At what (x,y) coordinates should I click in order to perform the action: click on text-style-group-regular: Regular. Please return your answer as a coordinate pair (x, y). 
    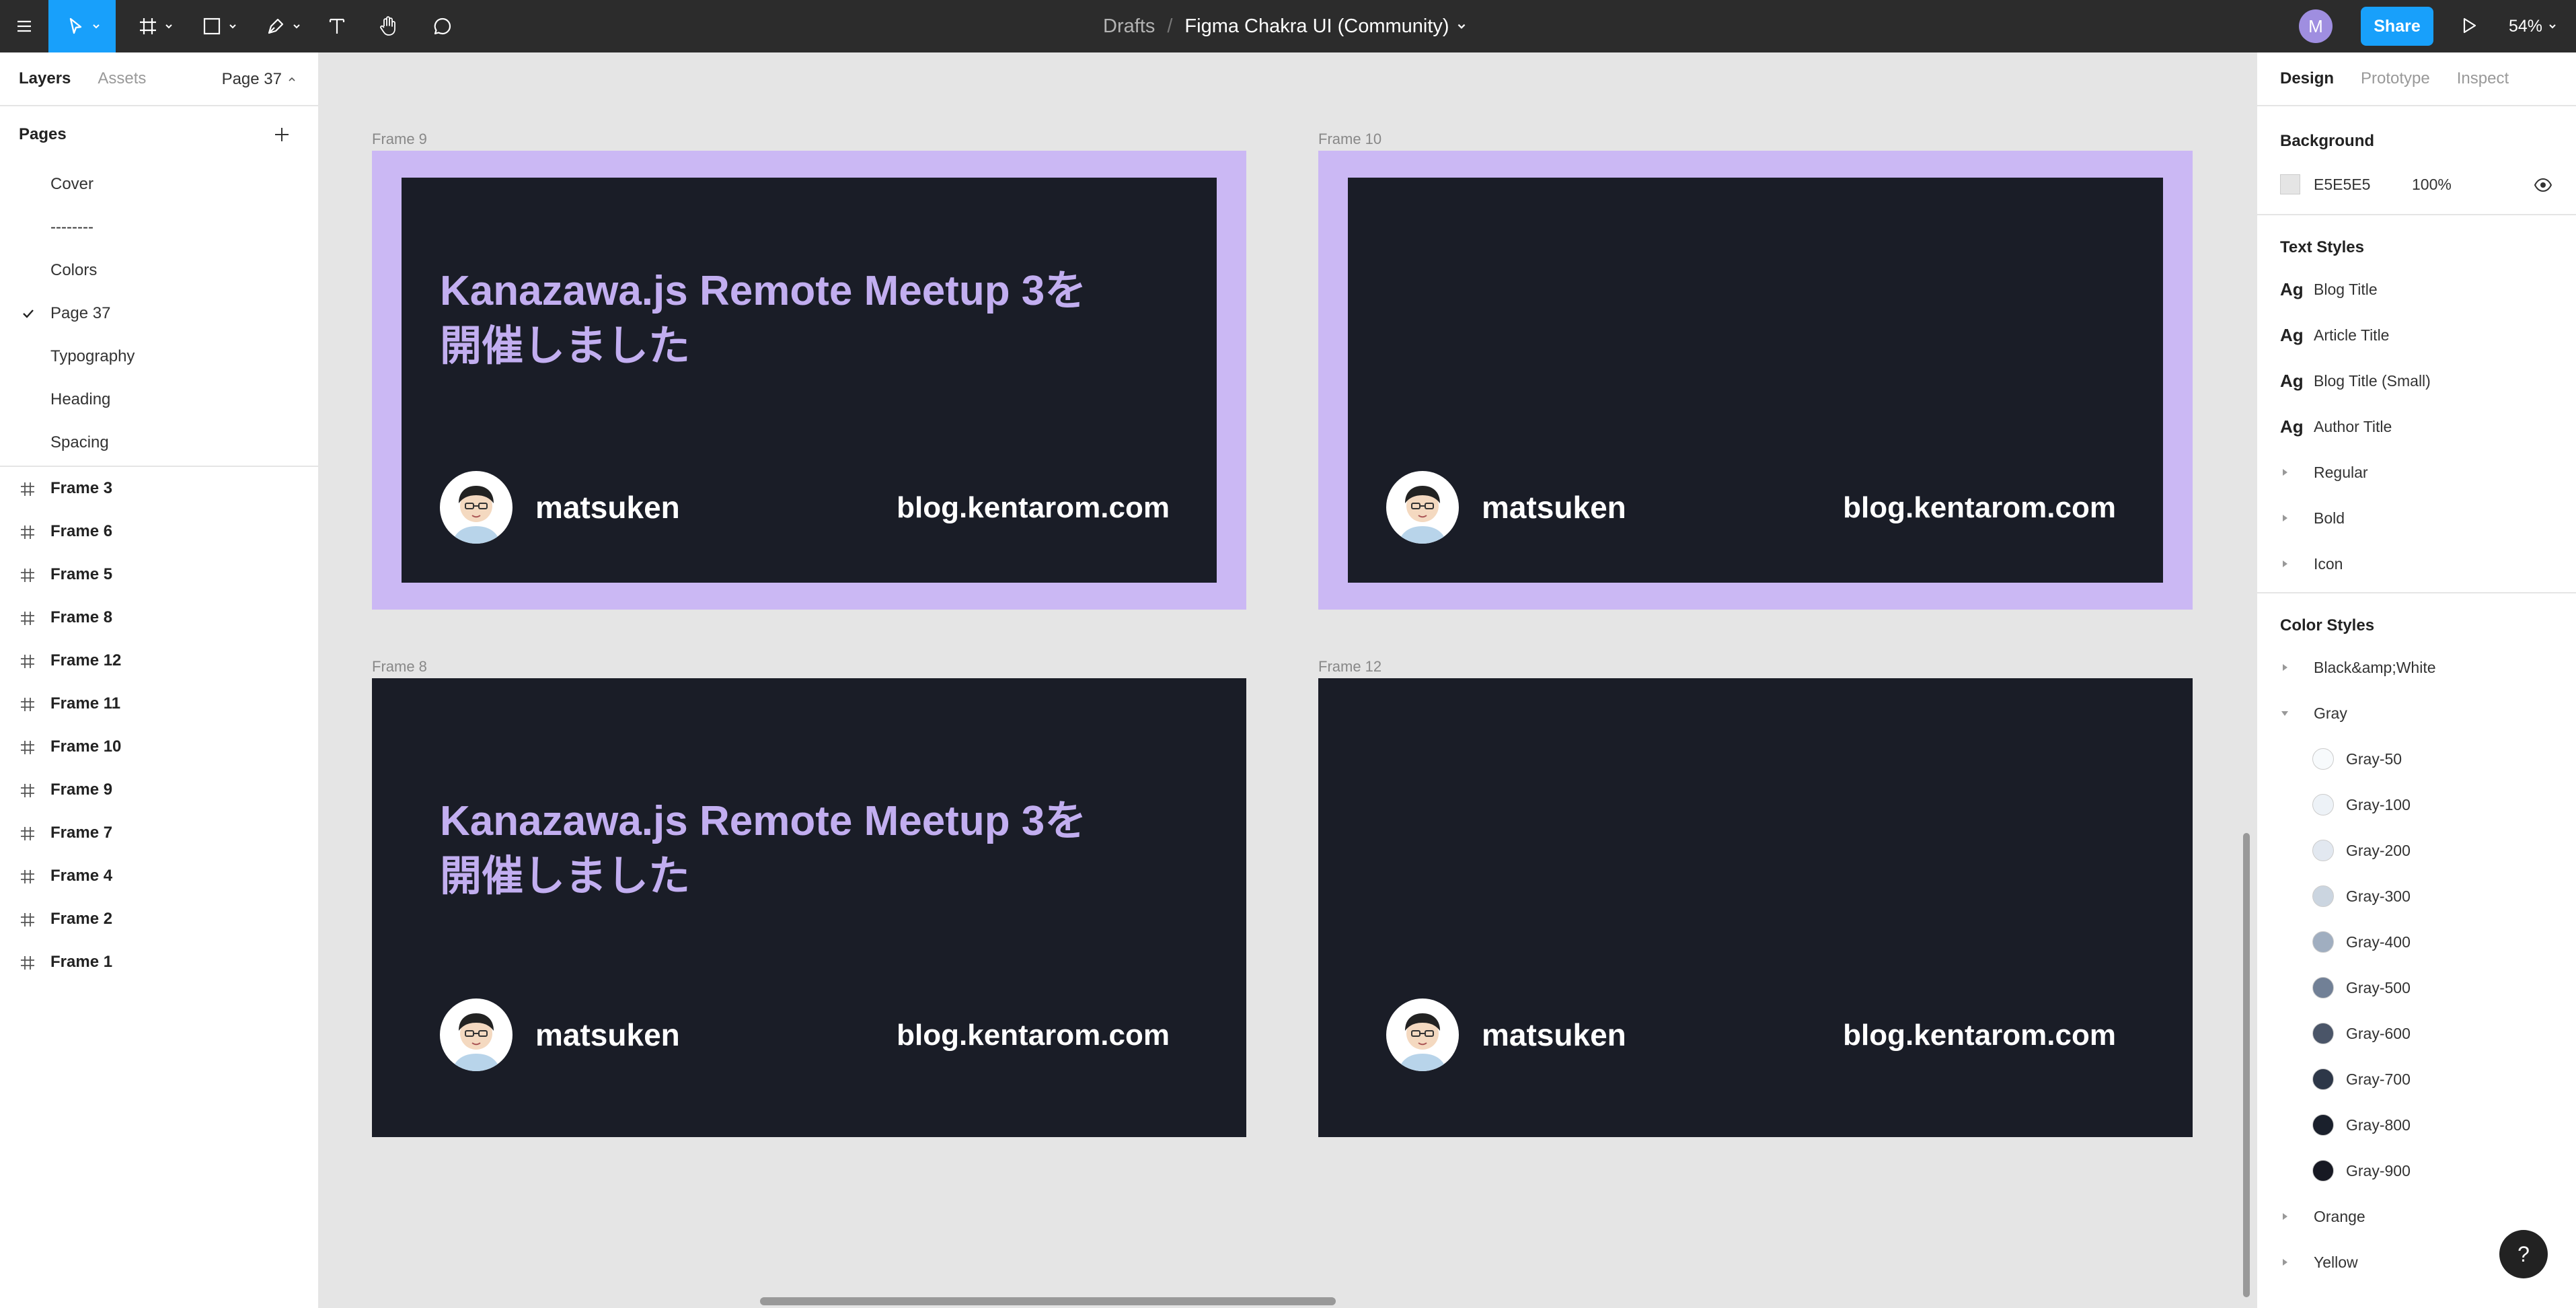
    Looking at the image, I should click on (2416, 472).